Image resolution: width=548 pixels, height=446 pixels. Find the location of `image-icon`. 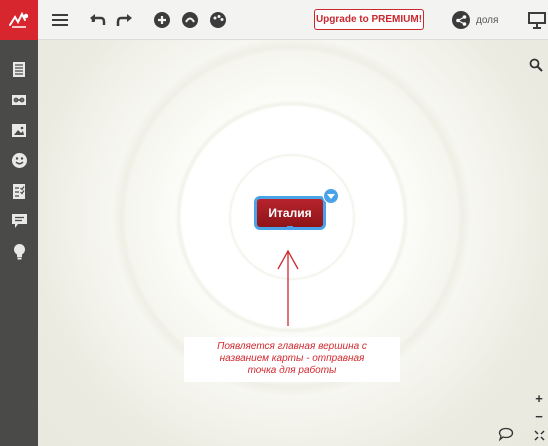

image-icon is located at coordinates (19, 130).